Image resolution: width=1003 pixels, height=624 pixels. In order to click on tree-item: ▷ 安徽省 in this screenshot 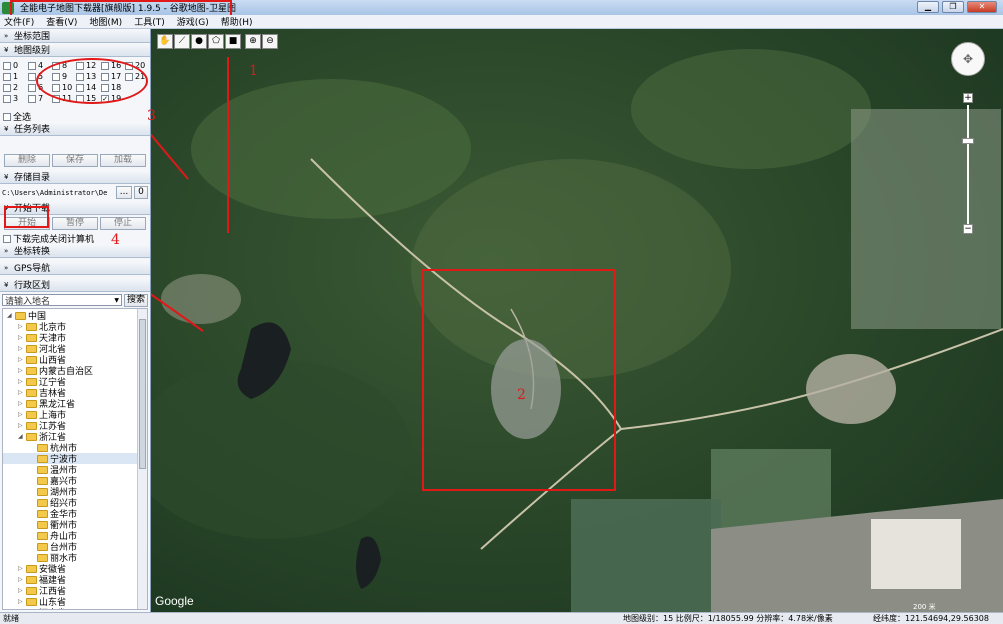, I will do `click(75, 569)`.